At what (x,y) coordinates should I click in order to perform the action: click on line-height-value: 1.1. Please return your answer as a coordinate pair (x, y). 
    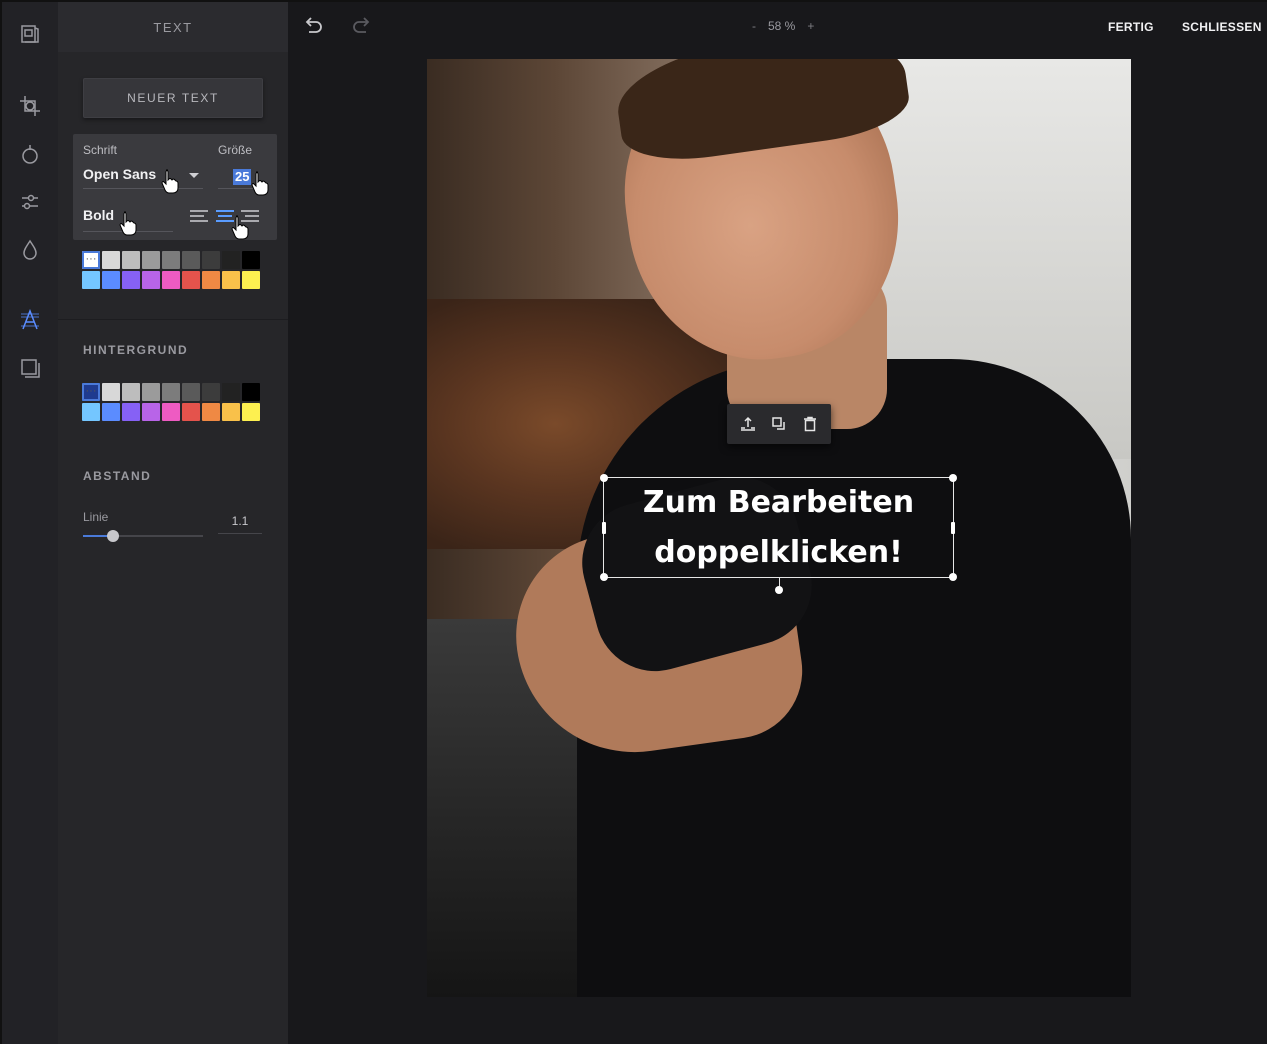
    Looking at the image, I should click on (240, 521).